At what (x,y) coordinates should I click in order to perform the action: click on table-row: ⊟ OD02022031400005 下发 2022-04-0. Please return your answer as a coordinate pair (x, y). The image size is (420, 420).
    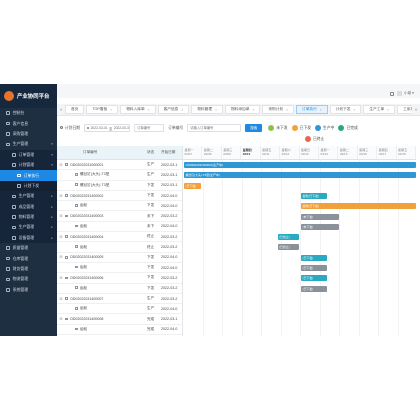
    Looking at the image, I should click on (119, 258).